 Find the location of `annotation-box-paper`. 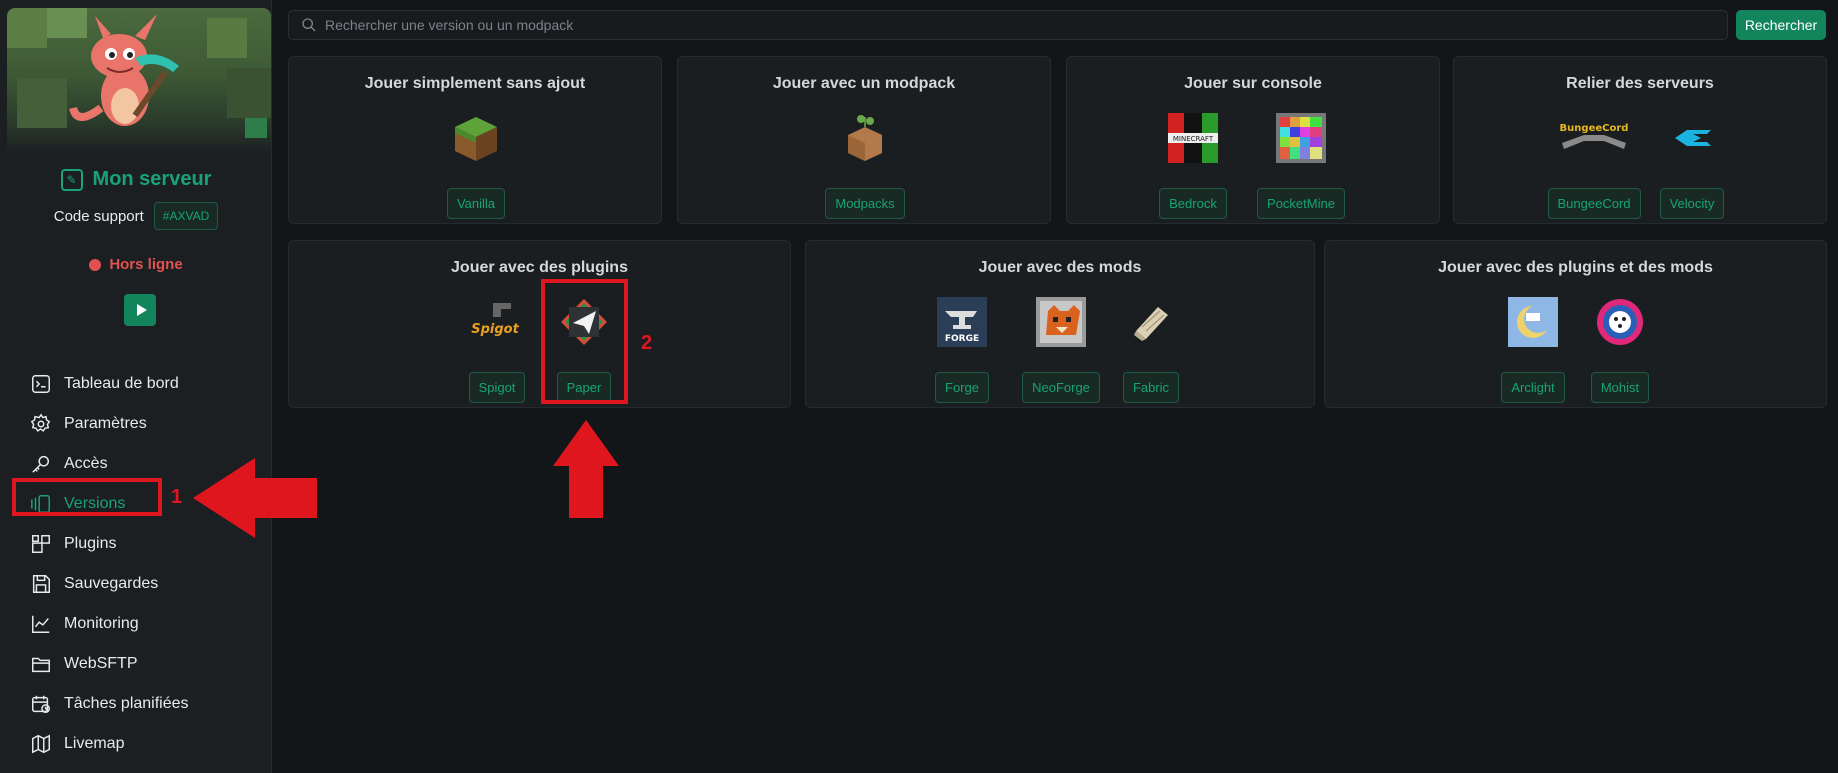

annotation-box-paper is located at coordinates (584, 341).